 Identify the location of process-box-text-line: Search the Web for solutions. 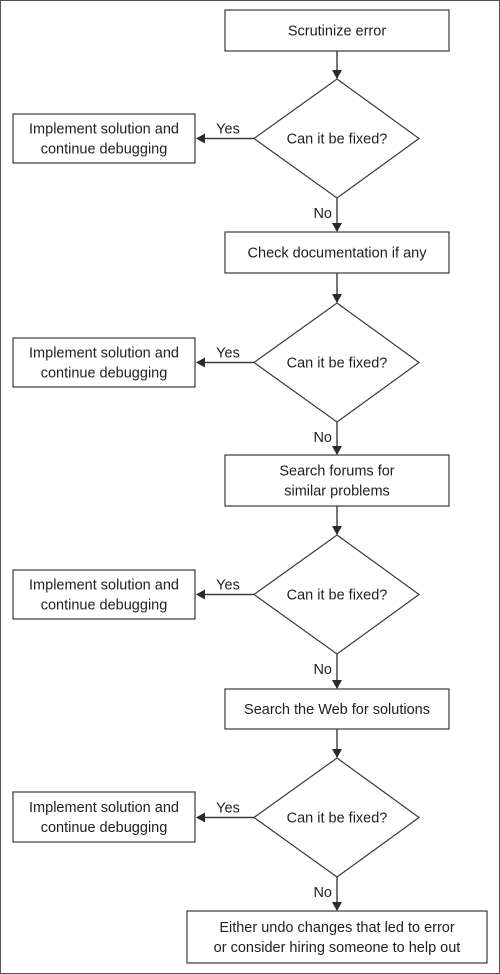
(337, 710).